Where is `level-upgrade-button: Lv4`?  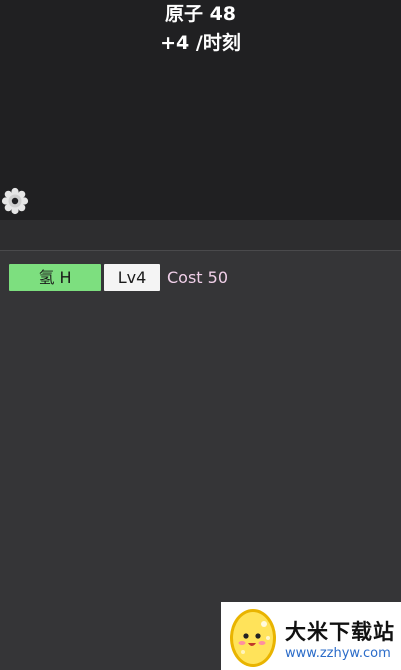
level-upgrade-button: Lv4 is located at coordinates (132, 277).